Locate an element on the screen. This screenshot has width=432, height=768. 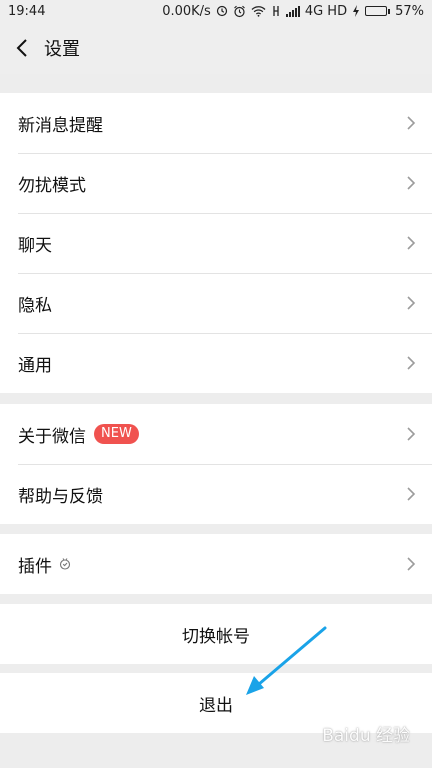
header-bar: 设置 is located at coordinates (216, 48).